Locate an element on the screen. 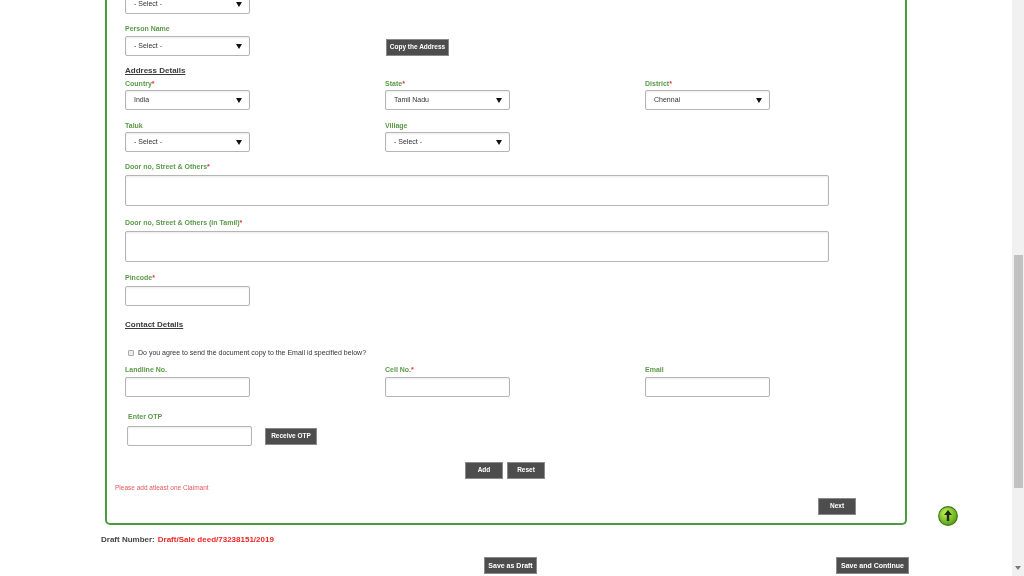 This screenshot has height=576, width=1024. scrollbar-thumb is located at coordinates (1018, 371).